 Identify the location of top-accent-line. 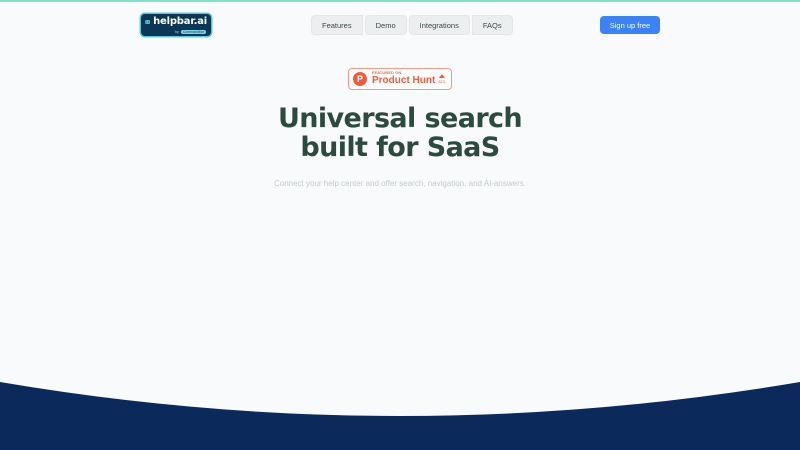
(400, 1).